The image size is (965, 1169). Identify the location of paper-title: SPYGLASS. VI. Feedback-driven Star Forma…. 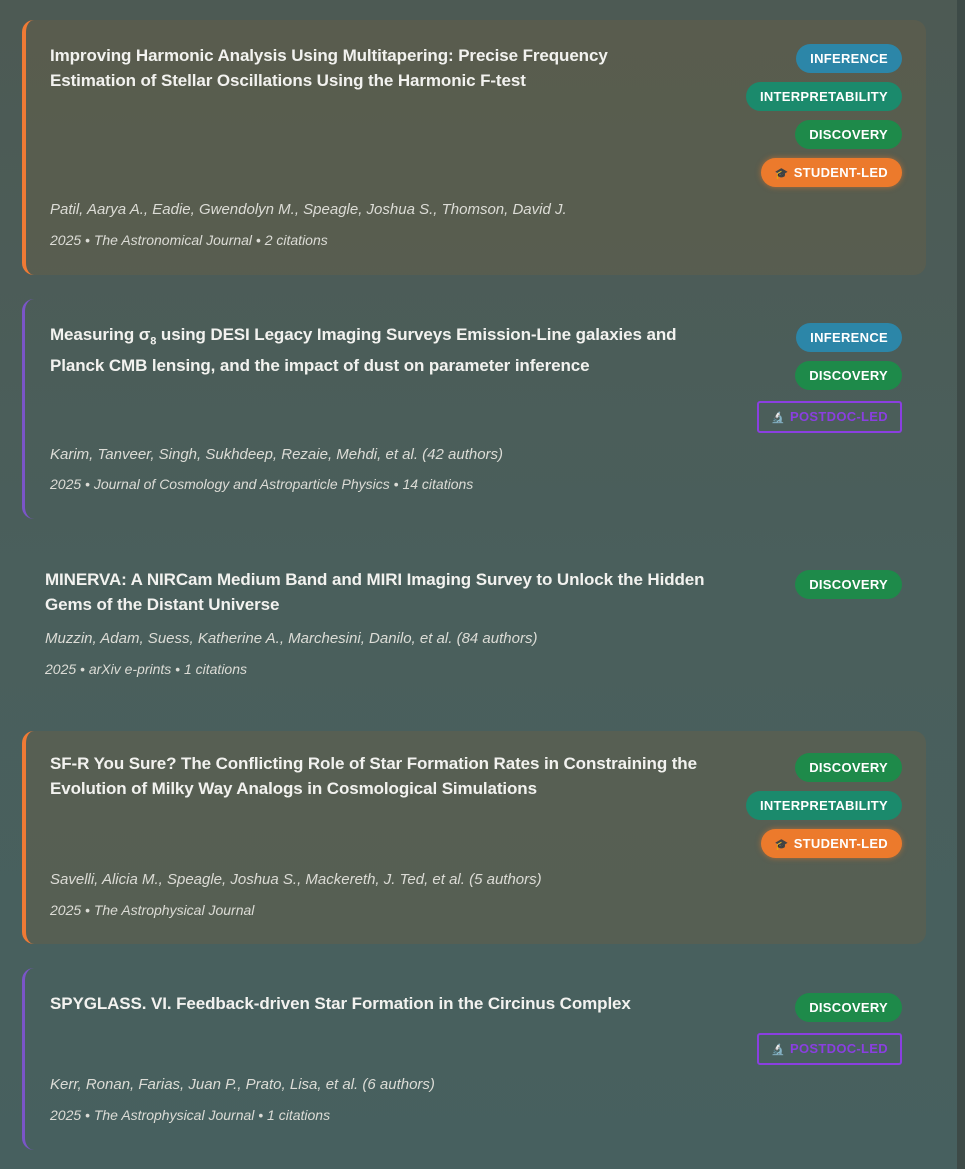
(395, 1004).